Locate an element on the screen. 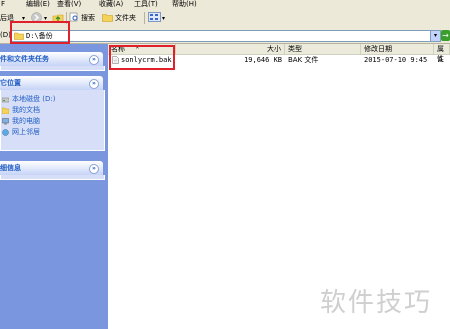 This screenshot has height=329, width=450. column-type: 类型 is located at coordinates (323, 49).